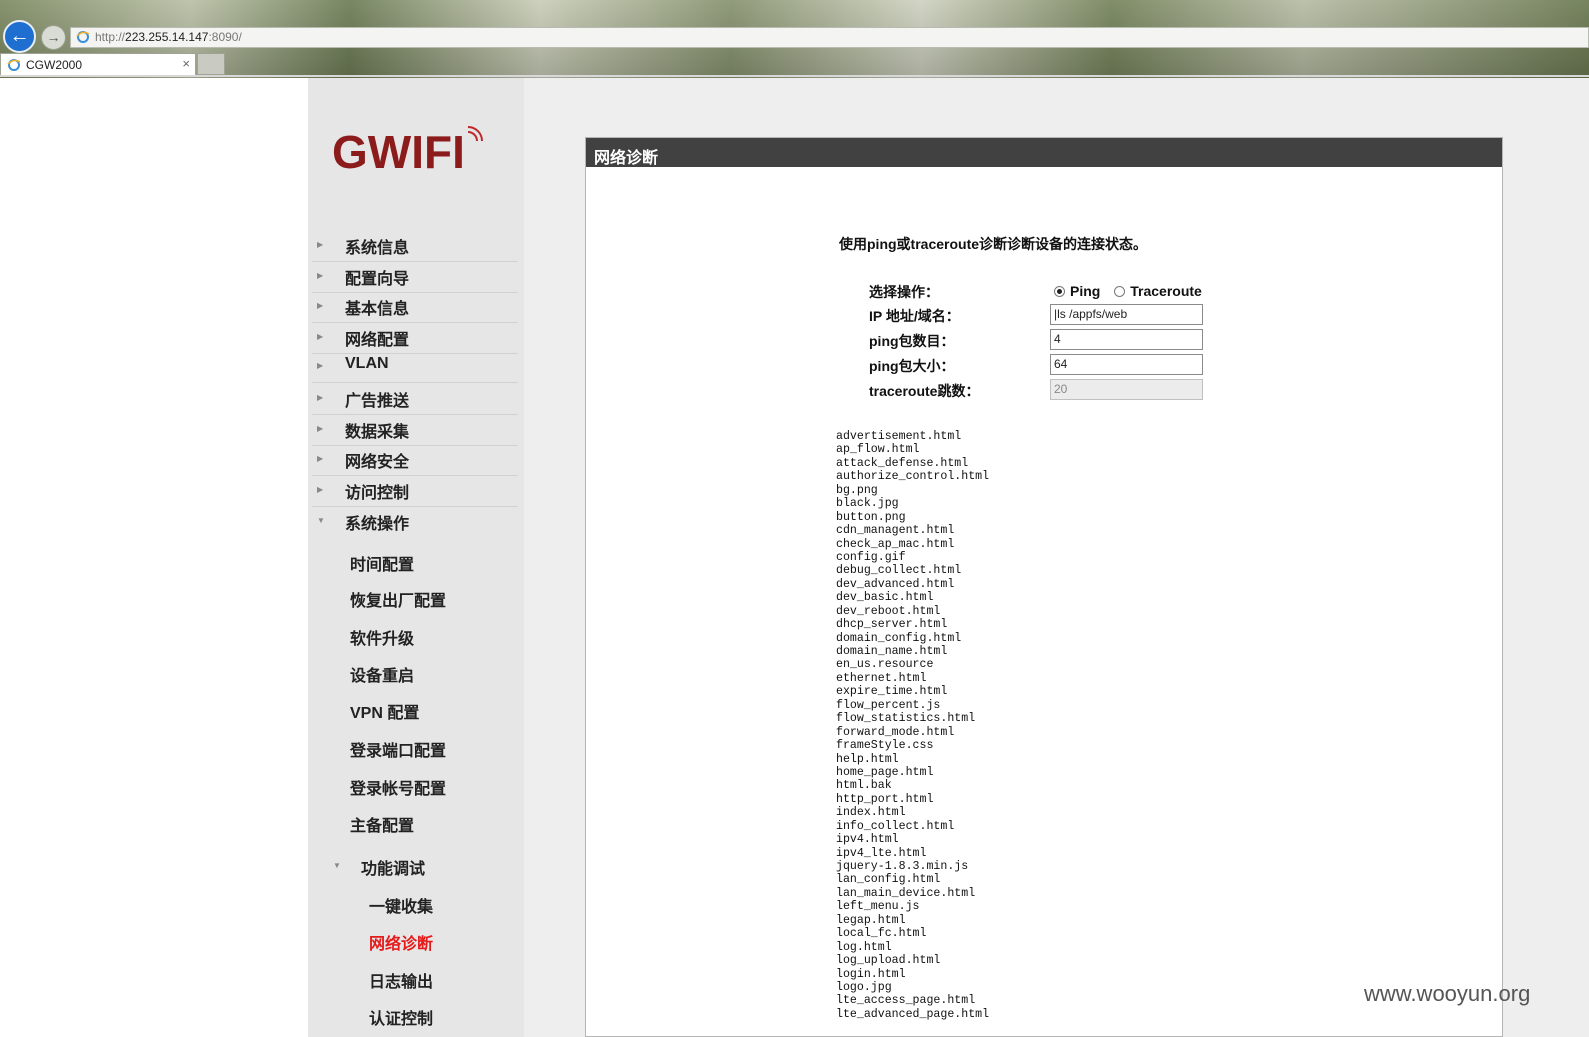  I want to click on output-line: dev_basic.html, so click(885, 598).